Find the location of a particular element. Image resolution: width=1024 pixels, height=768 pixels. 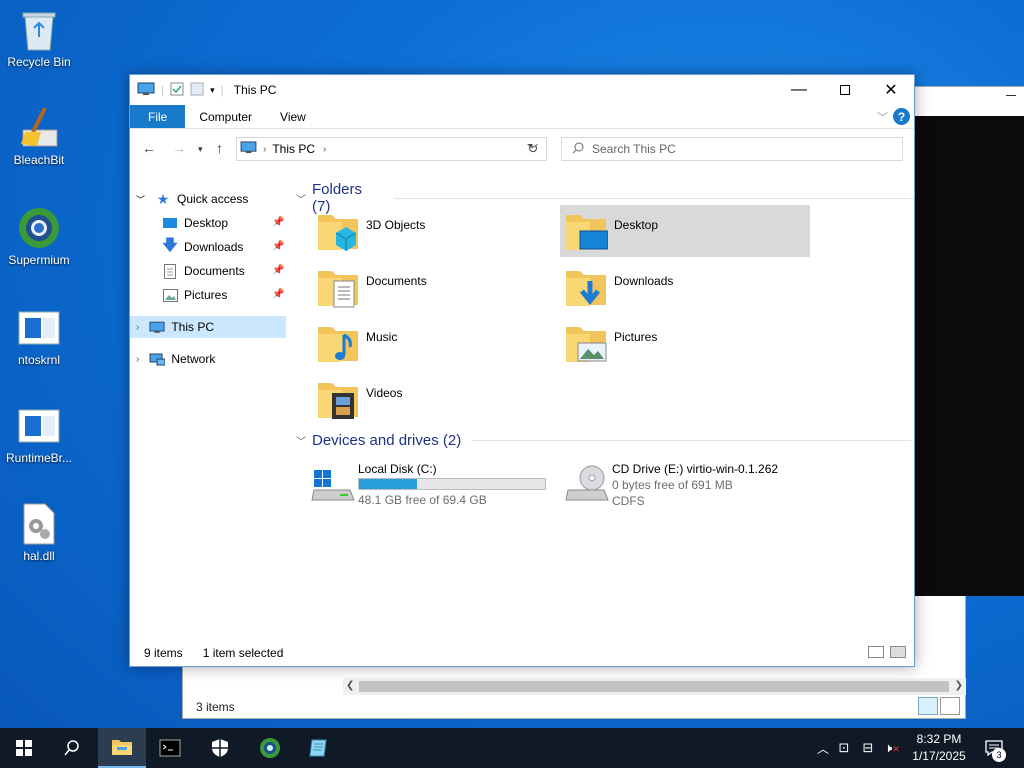

folder-tile-videos: Videos is located at coordinates (437, 399).